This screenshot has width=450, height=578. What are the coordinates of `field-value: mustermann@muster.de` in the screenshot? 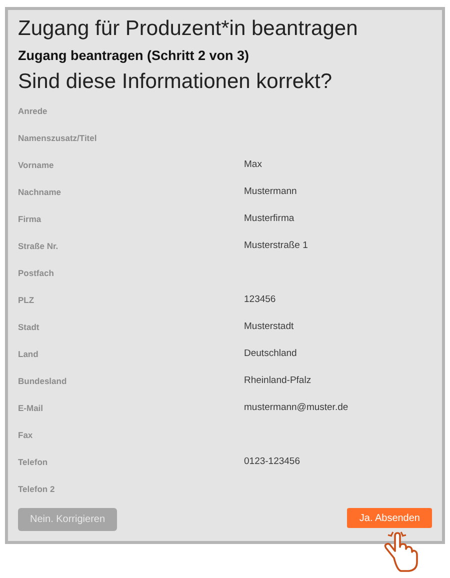 It's located at (296, 408).